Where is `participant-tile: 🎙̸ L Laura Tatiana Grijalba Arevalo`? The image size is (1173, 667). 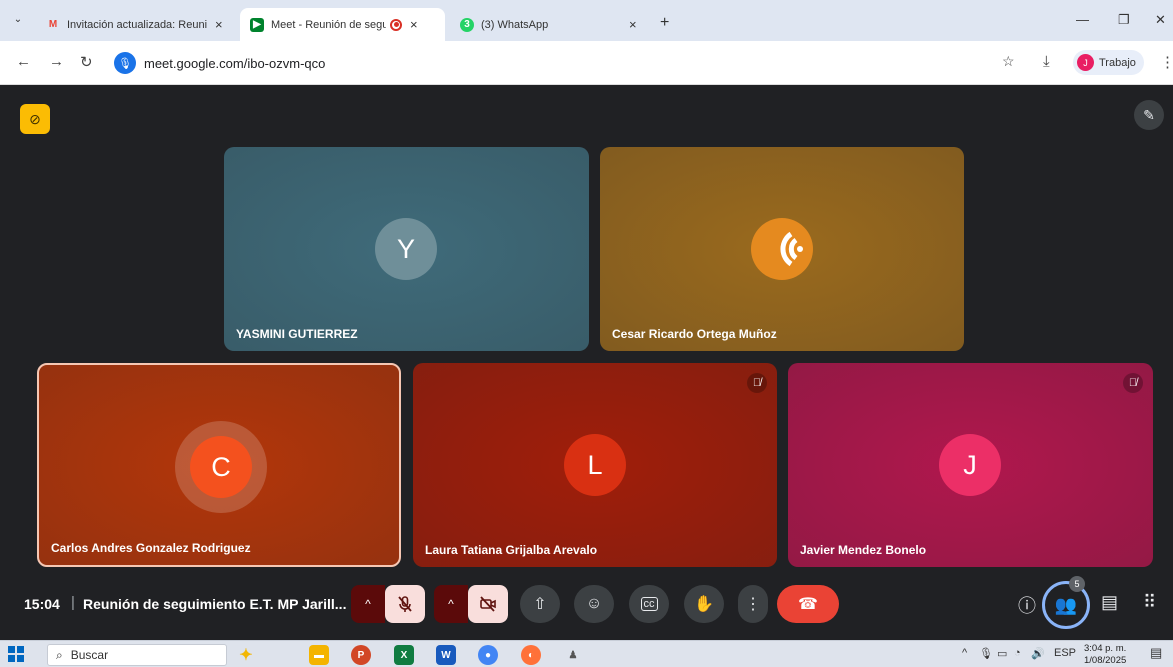 participant-tile: 🎙̸ L Laura Tatiana Grijalba Arevalo is located at coordinates (595, 465).